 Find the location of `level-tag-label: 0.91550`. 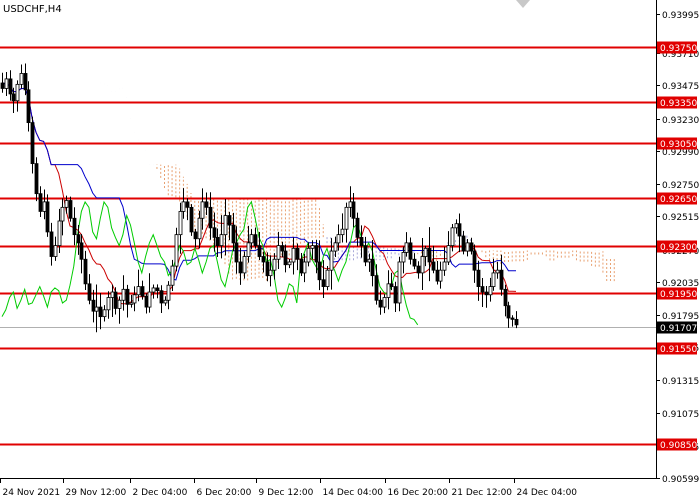

level-tag-label: 0.91550 is located at coordinates (678, 350).